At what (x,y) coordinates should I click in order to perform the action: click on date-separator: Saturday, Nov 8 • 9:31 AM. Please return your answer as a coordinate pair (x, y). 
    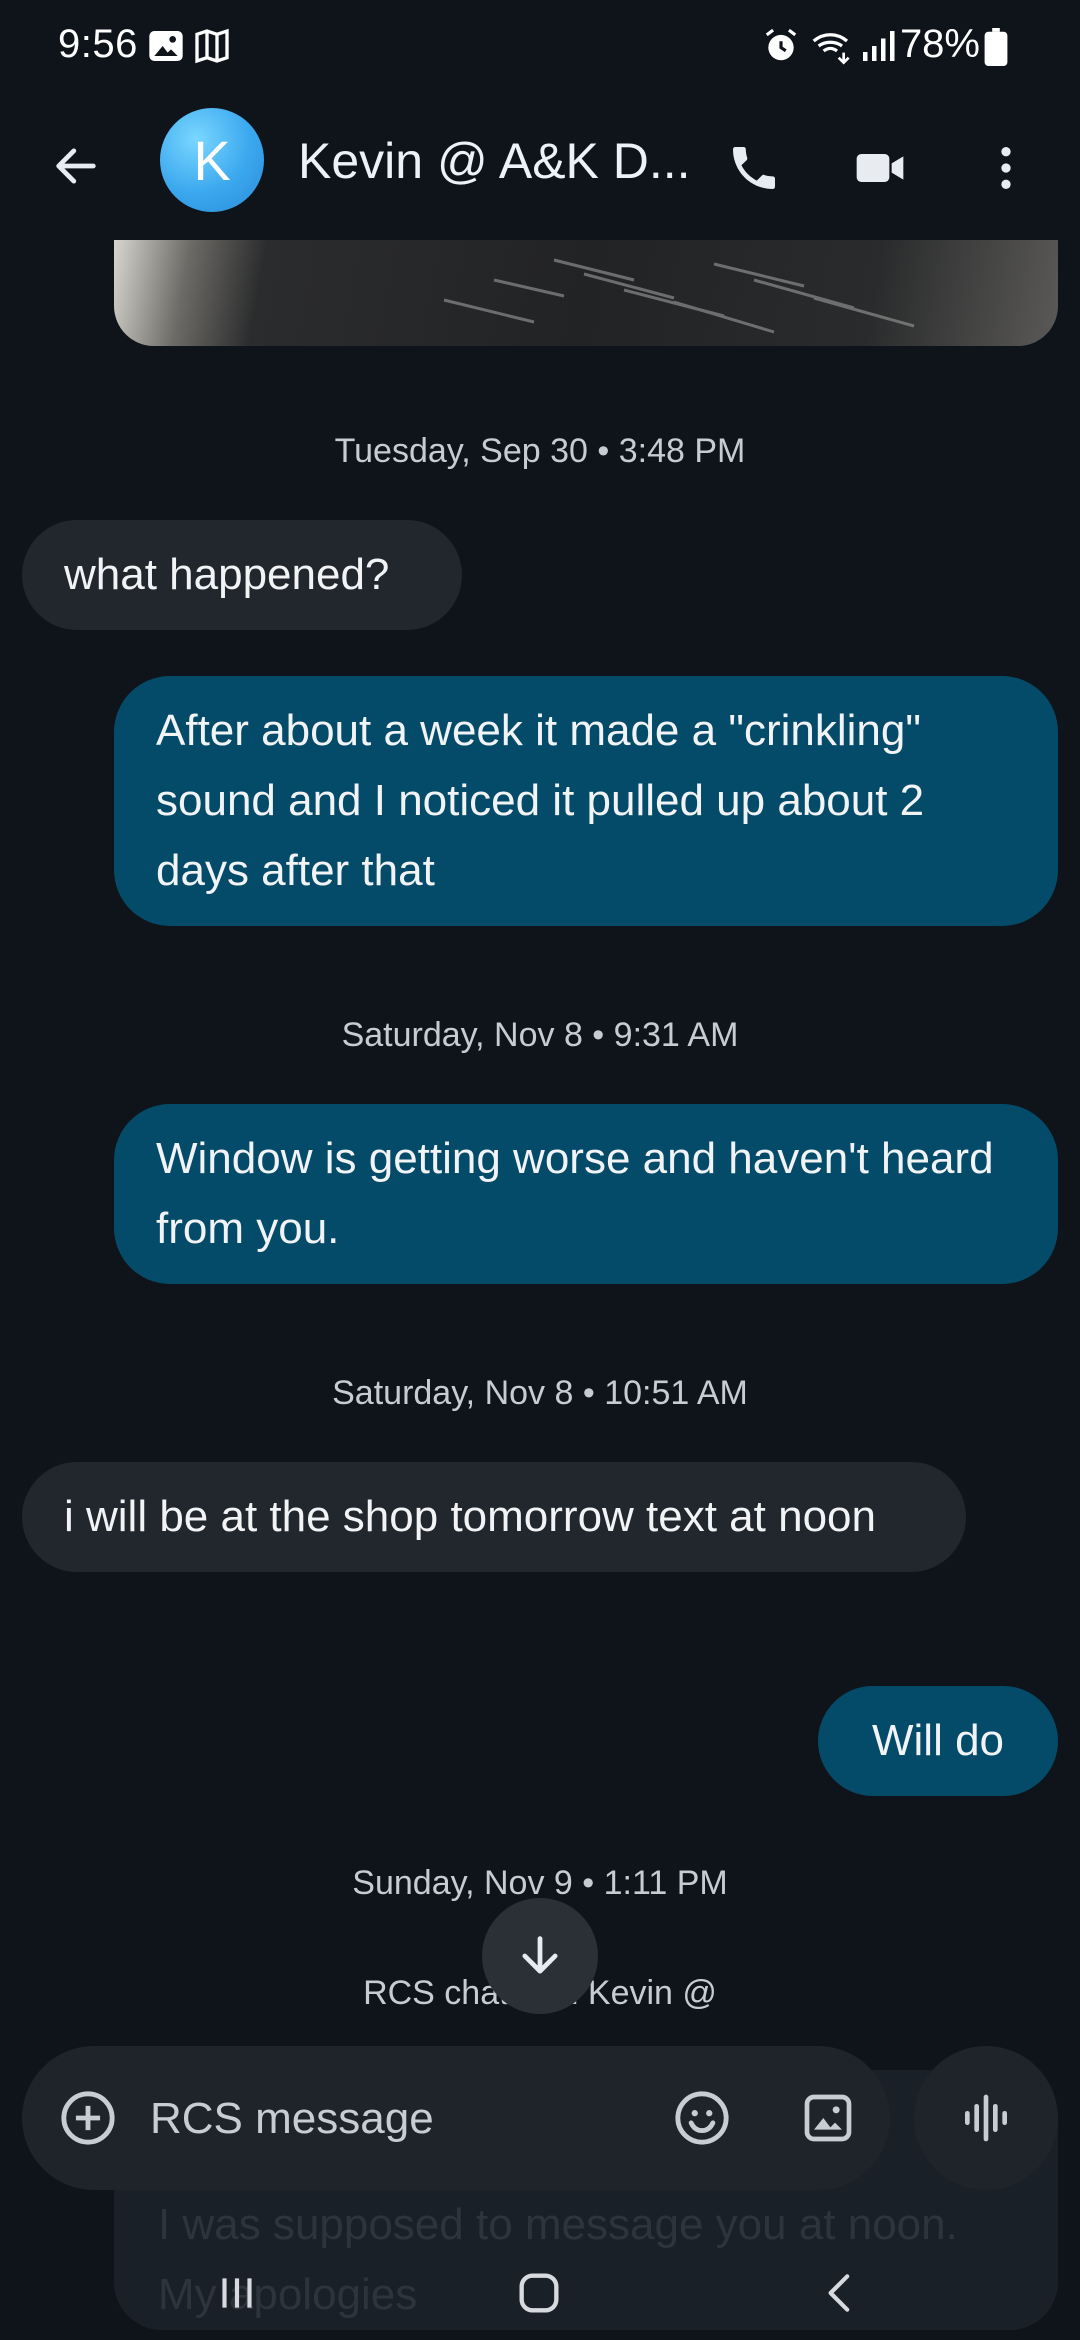
    Looking at the image, I should click on (540, 1035).